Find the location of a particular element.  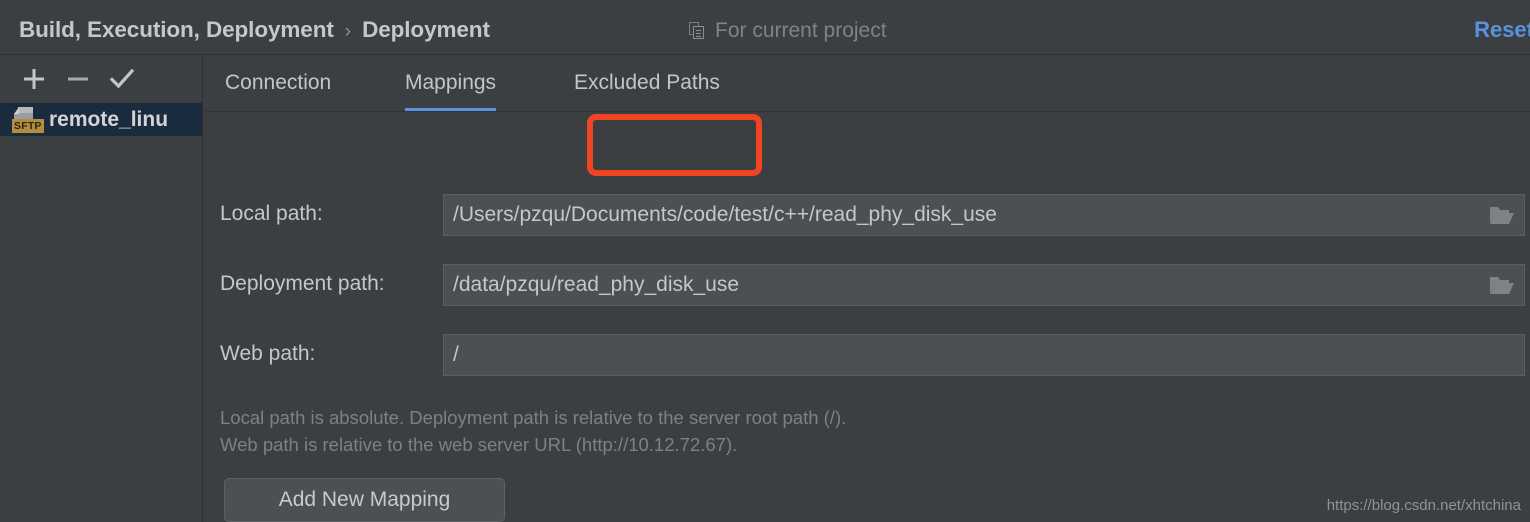

server-list-item-remote-linux: SFTP remote_linu is located at coordinates (101, 119).